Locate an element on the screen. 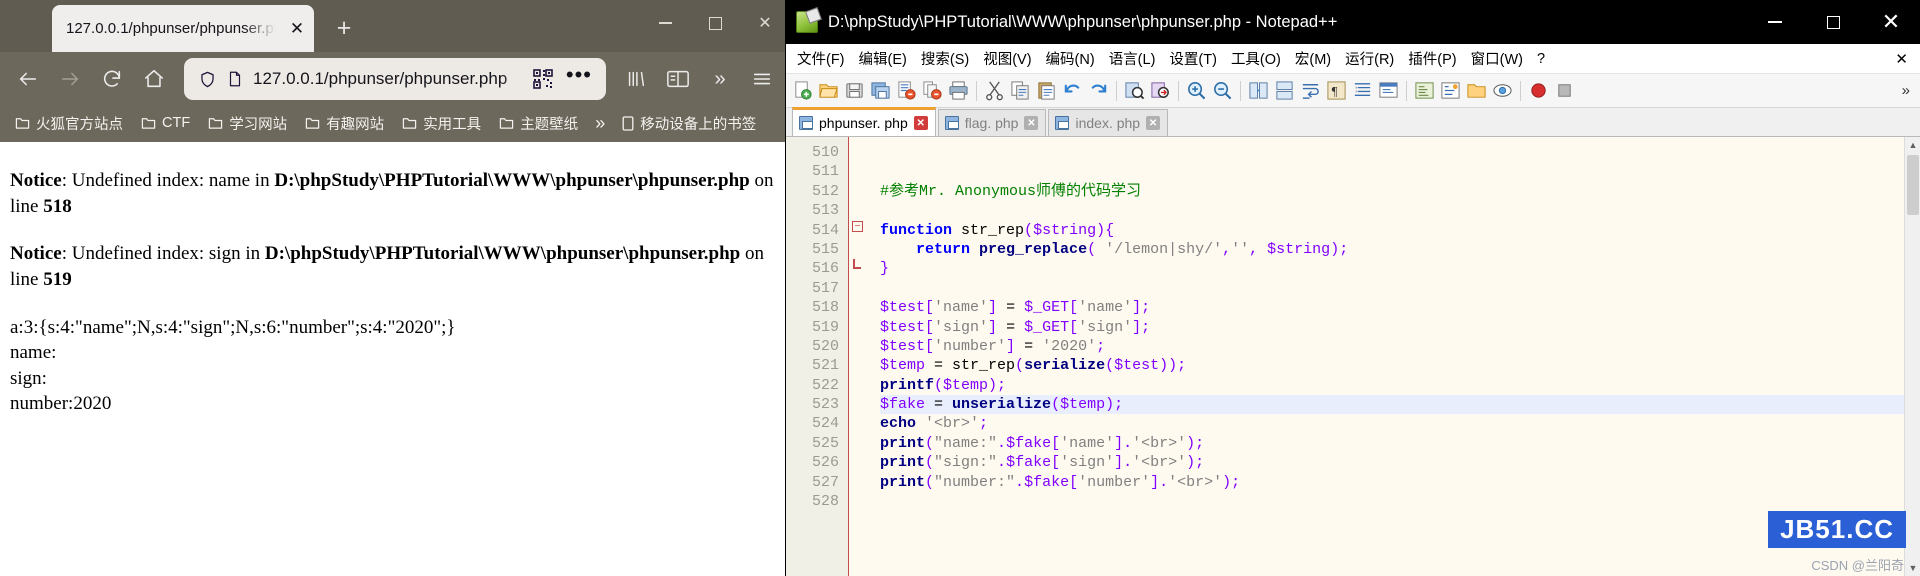 The width and height of the screenshot is (1920, 576). browser-tab: 127.0.0.1/phpunser/phpunser.php ✕ is located at coordinates (183, 28).